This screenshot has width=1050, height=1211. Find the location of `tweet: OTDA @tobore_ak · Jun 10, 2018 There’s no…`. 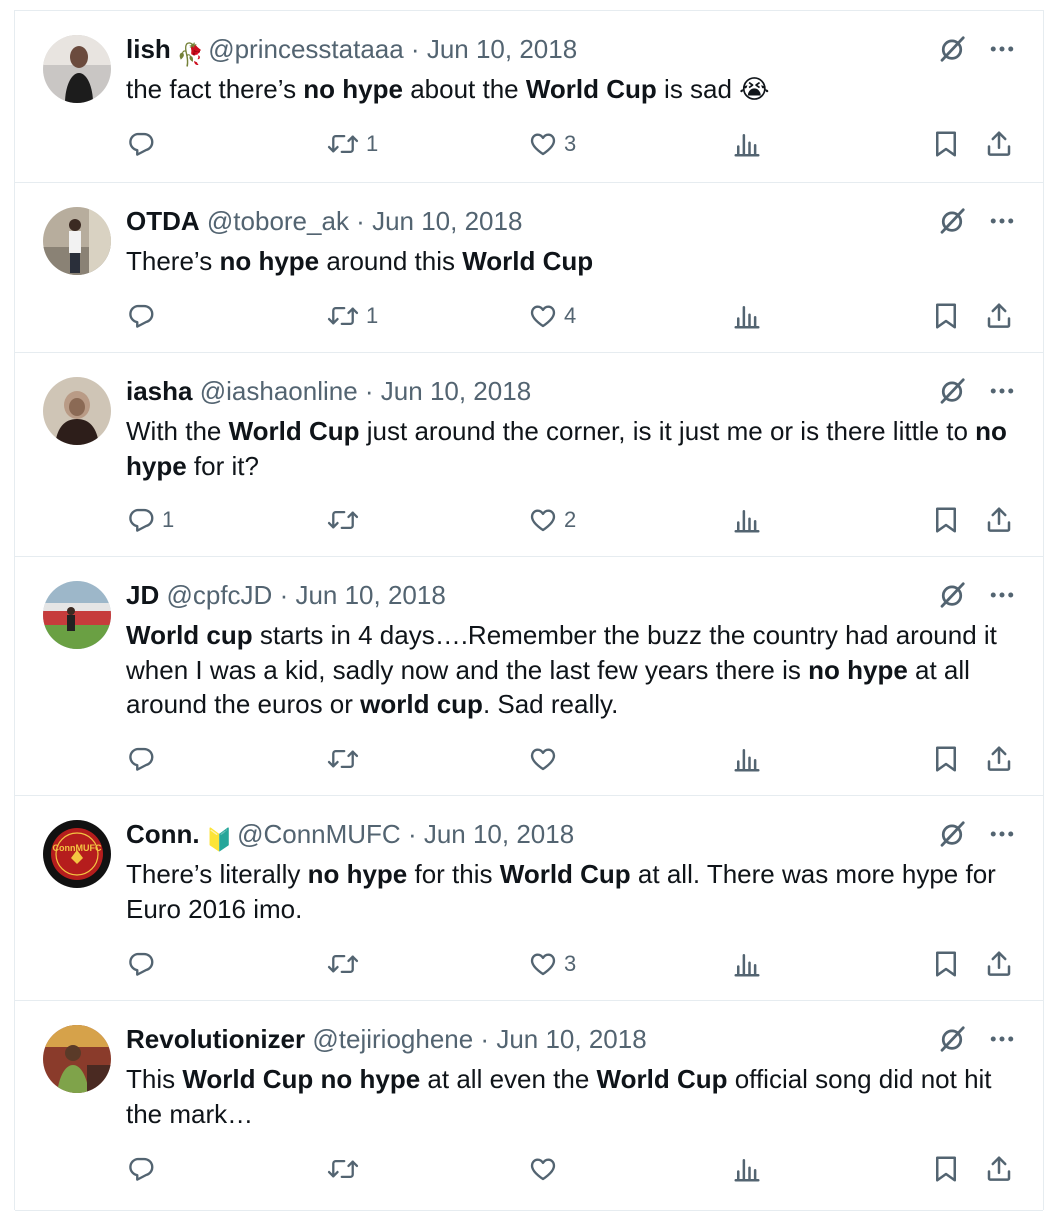

tweet: OTDA @tobore_ak · Jun 10, 2018 There’s no… is located at coordinates (529, 268).